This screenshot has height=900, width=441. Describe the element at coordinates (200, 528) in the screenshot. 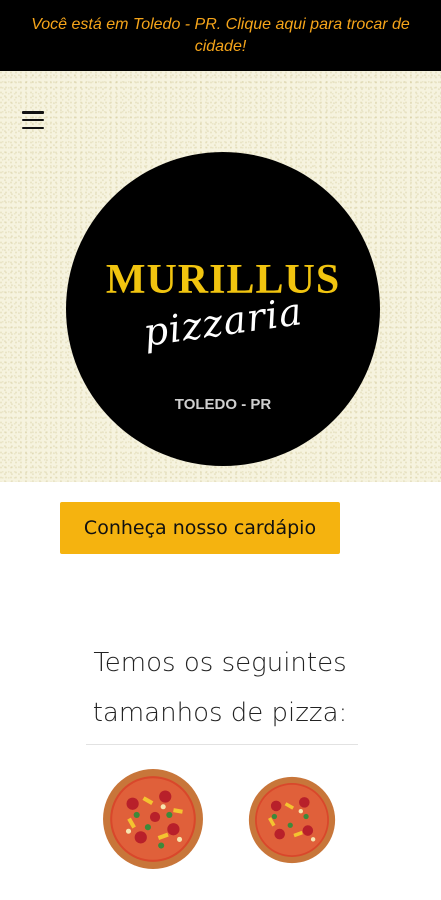

I see `view-menu-button: Conheça nosso cardápio` at that location.